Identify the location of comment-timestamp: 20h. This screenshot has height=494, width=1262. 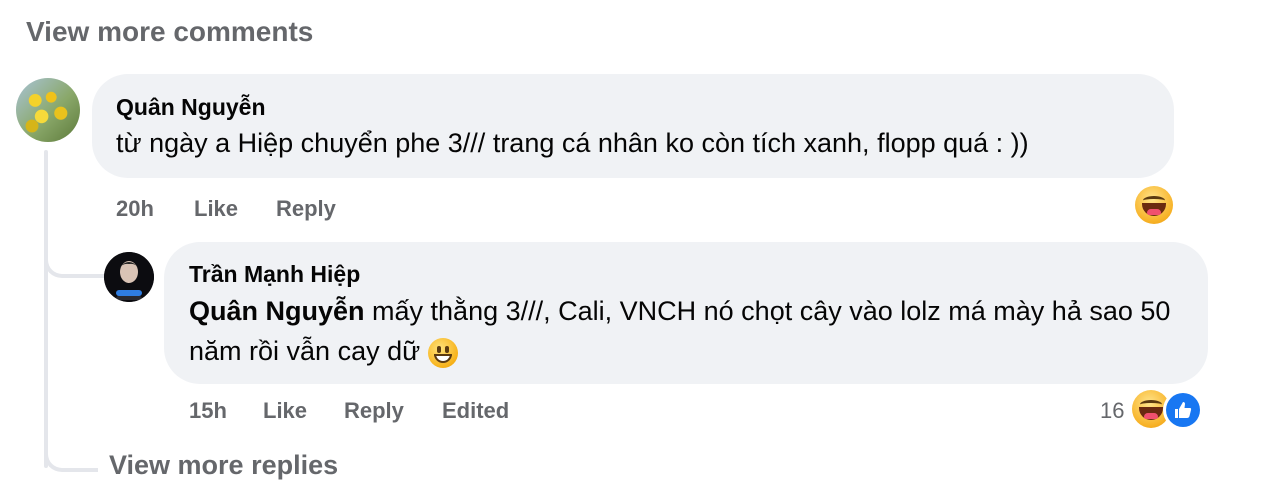
(135, 209).